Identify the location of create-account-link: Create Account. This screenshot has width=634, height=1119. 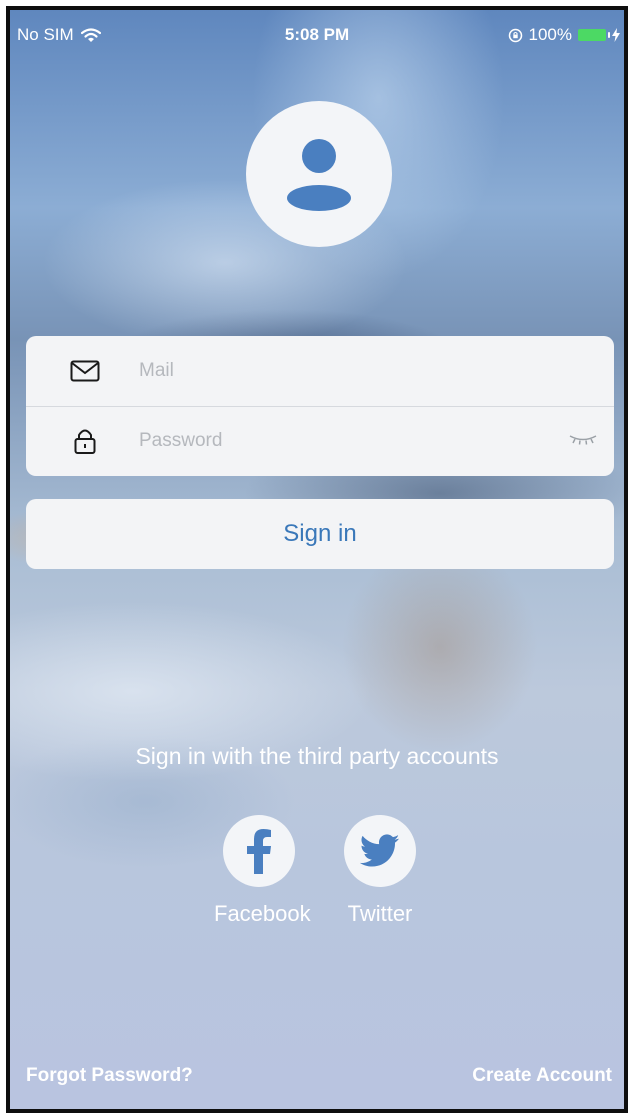
(542, 1076).